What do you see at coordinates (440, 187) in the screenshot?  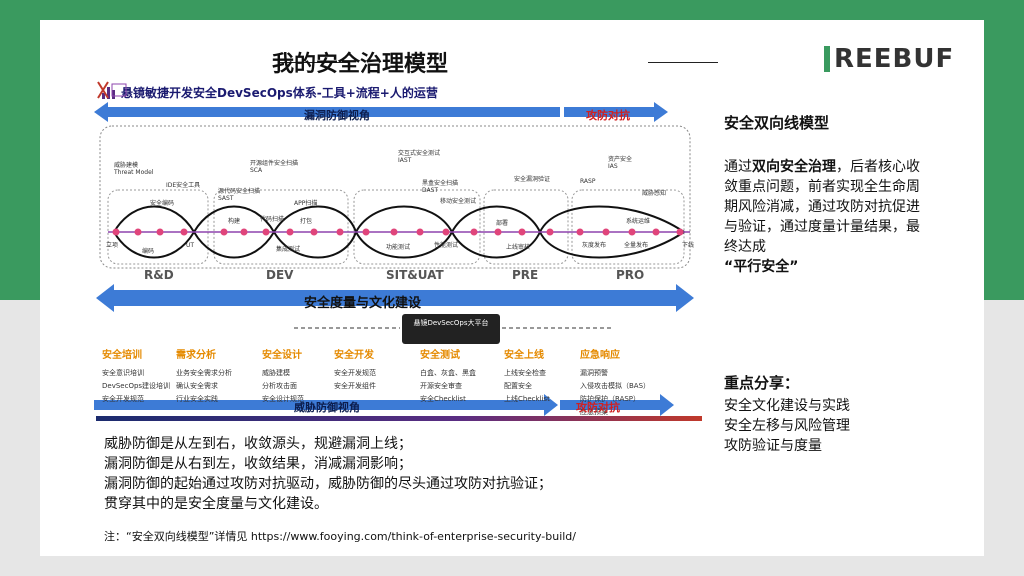 I see `tool-dast: 黑盒安全扫描 DAST` at bounding box center [440, 187].